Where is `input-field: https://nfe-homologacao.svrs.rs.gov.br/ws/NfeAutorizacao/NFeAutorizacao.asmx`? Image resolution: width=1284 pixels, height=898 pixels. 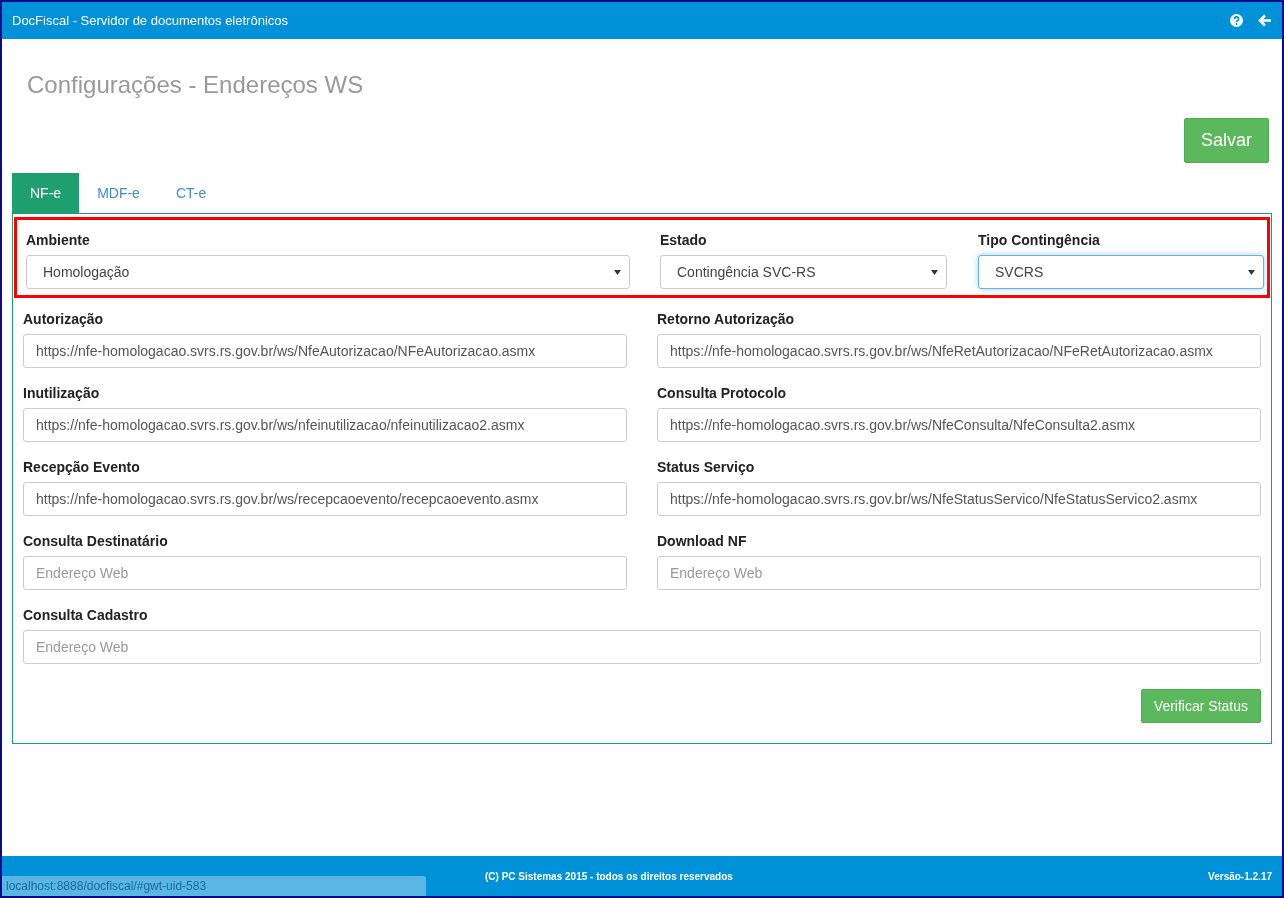 input-field: https://nfe-homologacao.svrs.rs.gov.br/ws/NfeAutorizacao/NFeAutorizacao.asmx is located at coordinates (325, 351).